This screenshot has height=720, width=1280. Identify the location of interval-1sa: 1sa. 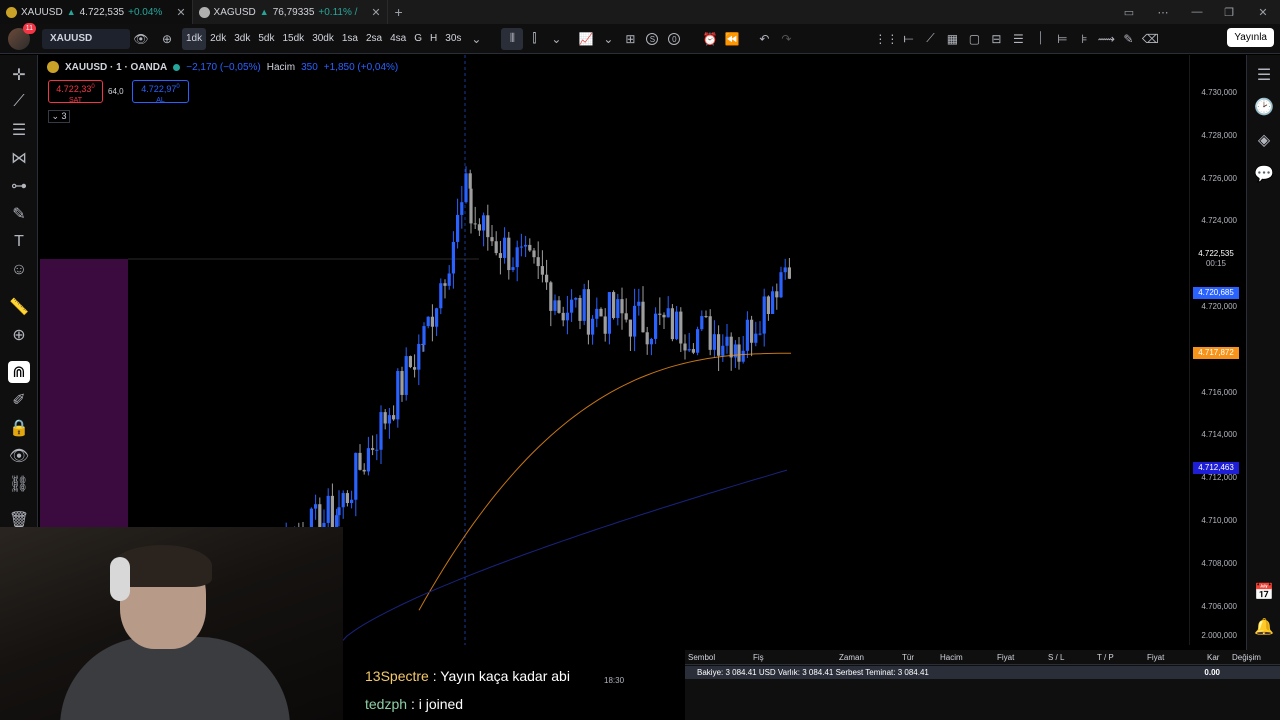
(350, 39).